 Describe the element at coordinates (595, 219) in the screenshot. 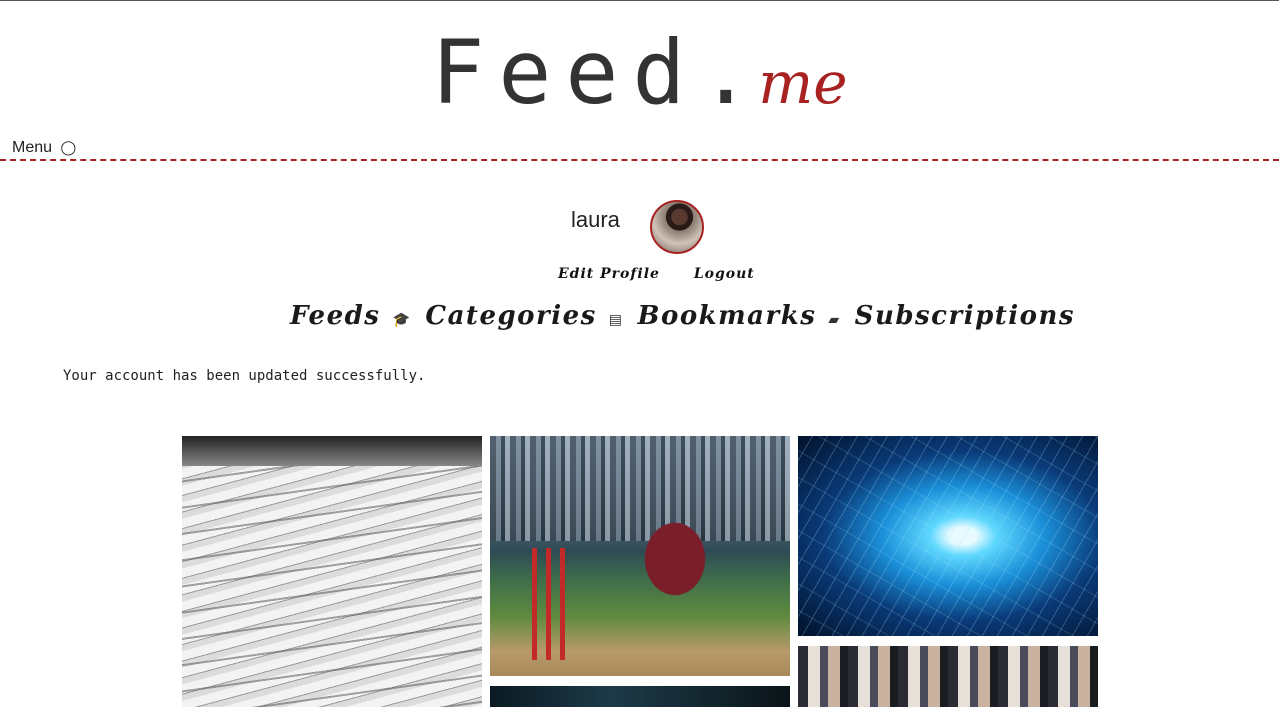

I see `username: laura` at that location.